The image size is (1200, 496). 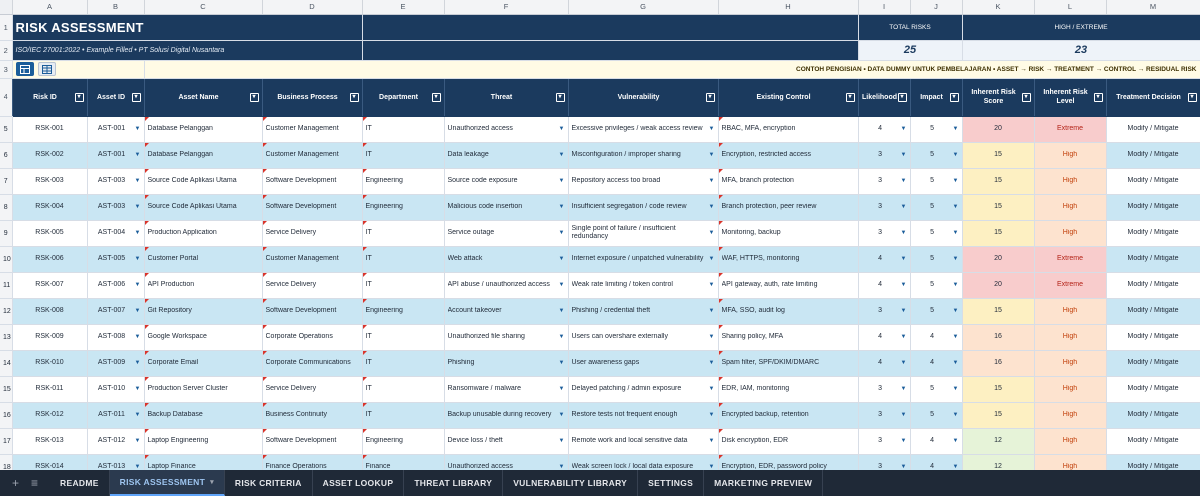 What do you see at coordinates (788, 285) in the screenshot?
I see `cell-control: API gateway, auth, rate limiting` at bounding box center [788, 285].